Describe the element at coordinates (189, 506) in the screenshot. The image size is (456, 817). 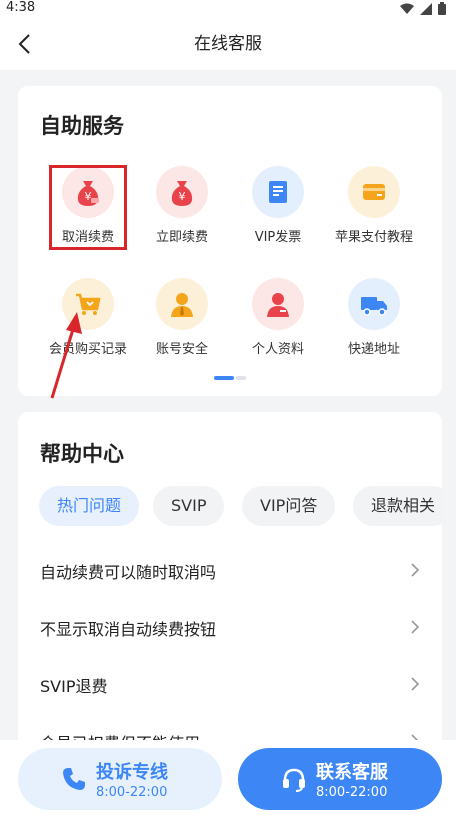
I see `tab-svip: SVIP` at that location.